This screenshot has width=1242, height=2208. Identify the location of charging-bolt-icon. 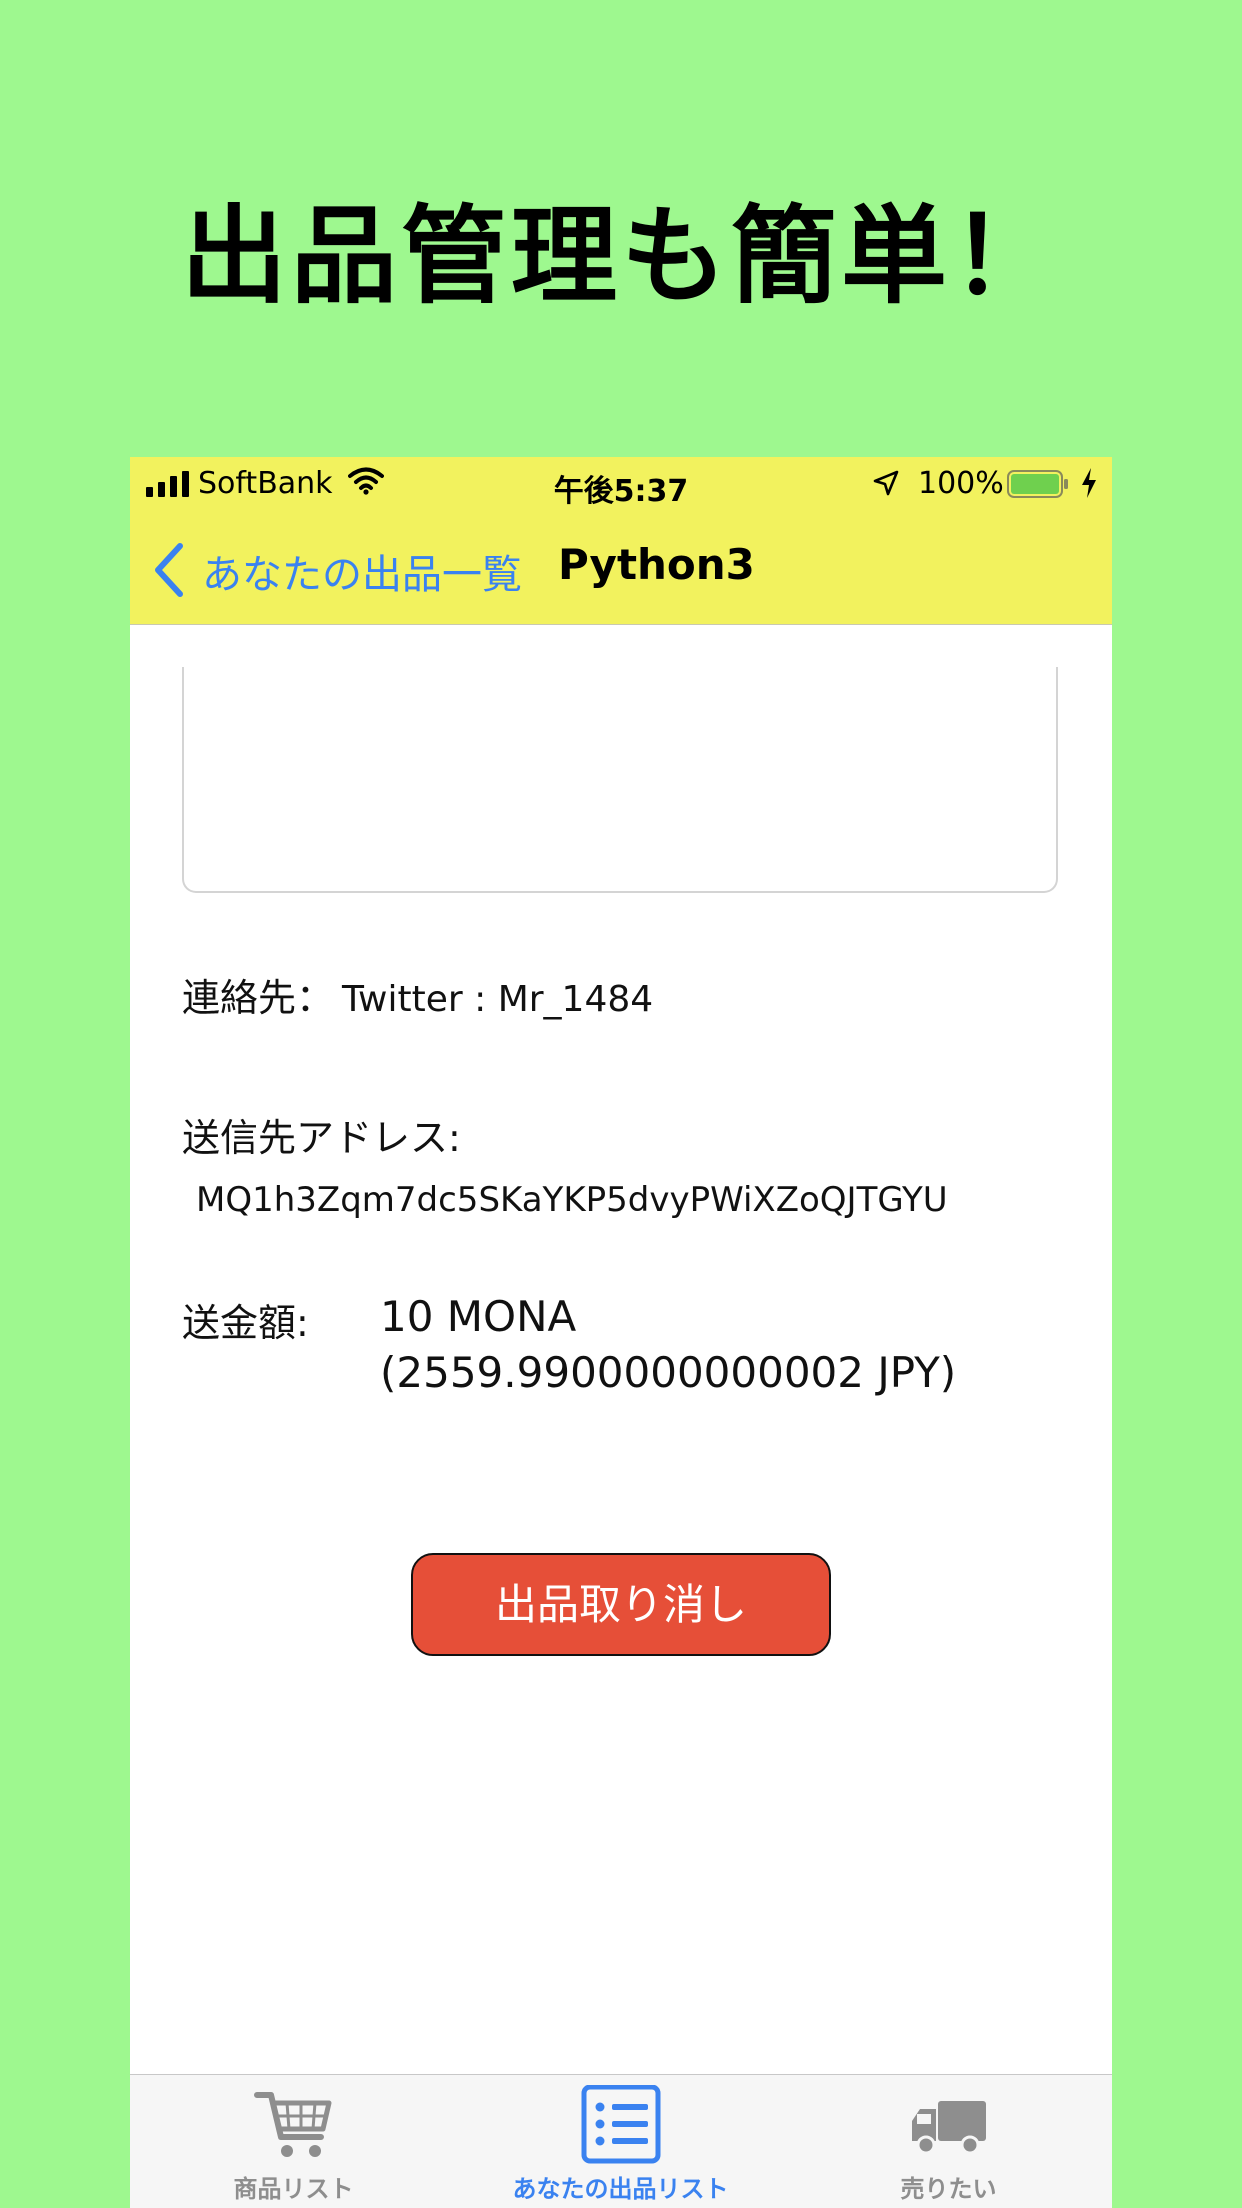
(1089, 483).